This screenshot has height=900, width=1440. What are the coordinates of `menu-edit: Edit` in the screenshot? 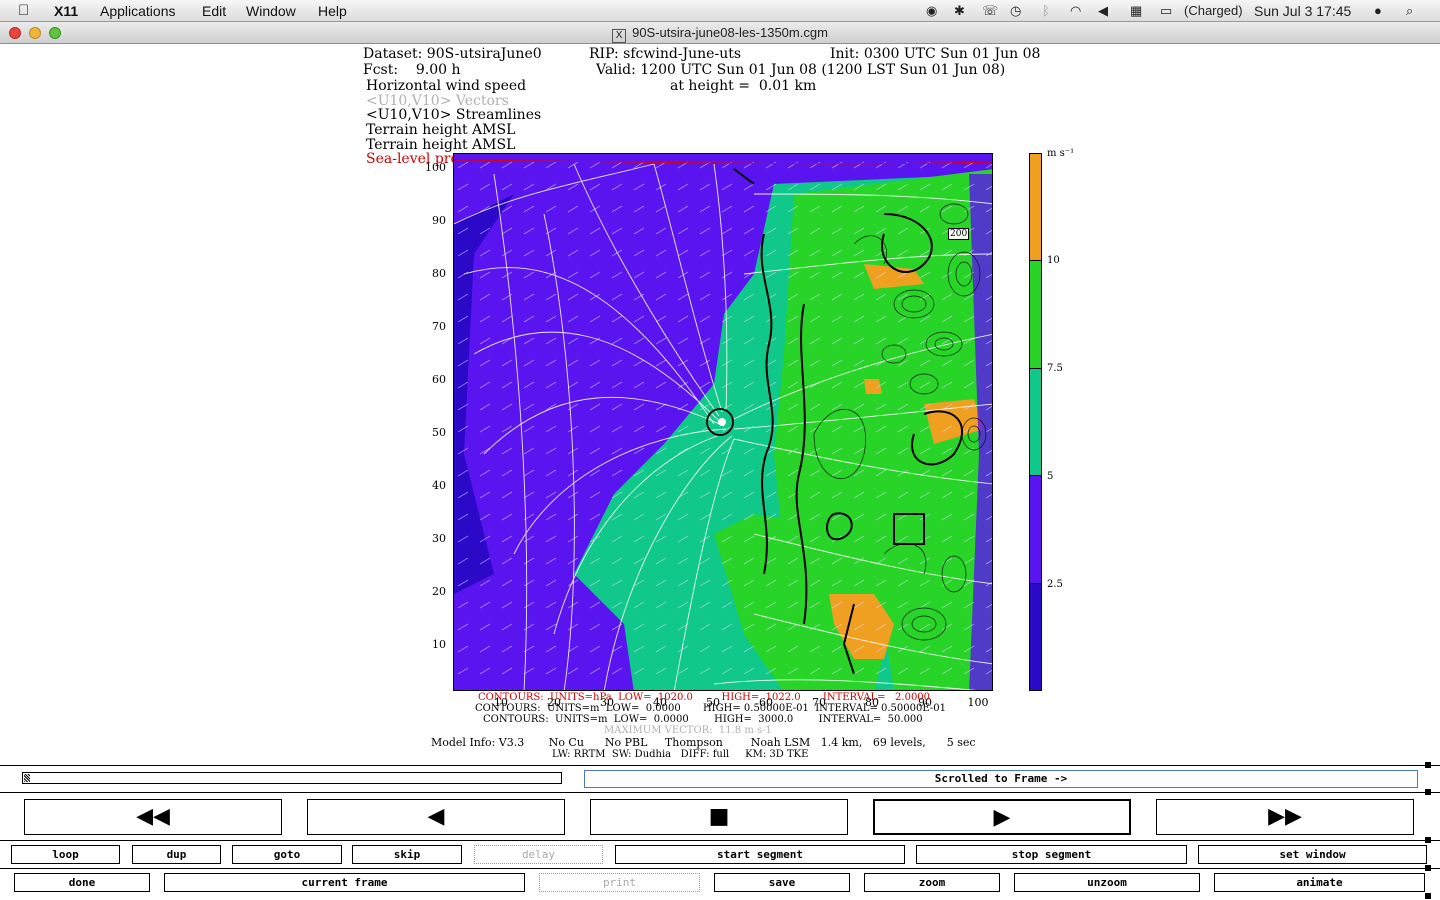 It's located at (214, 11).